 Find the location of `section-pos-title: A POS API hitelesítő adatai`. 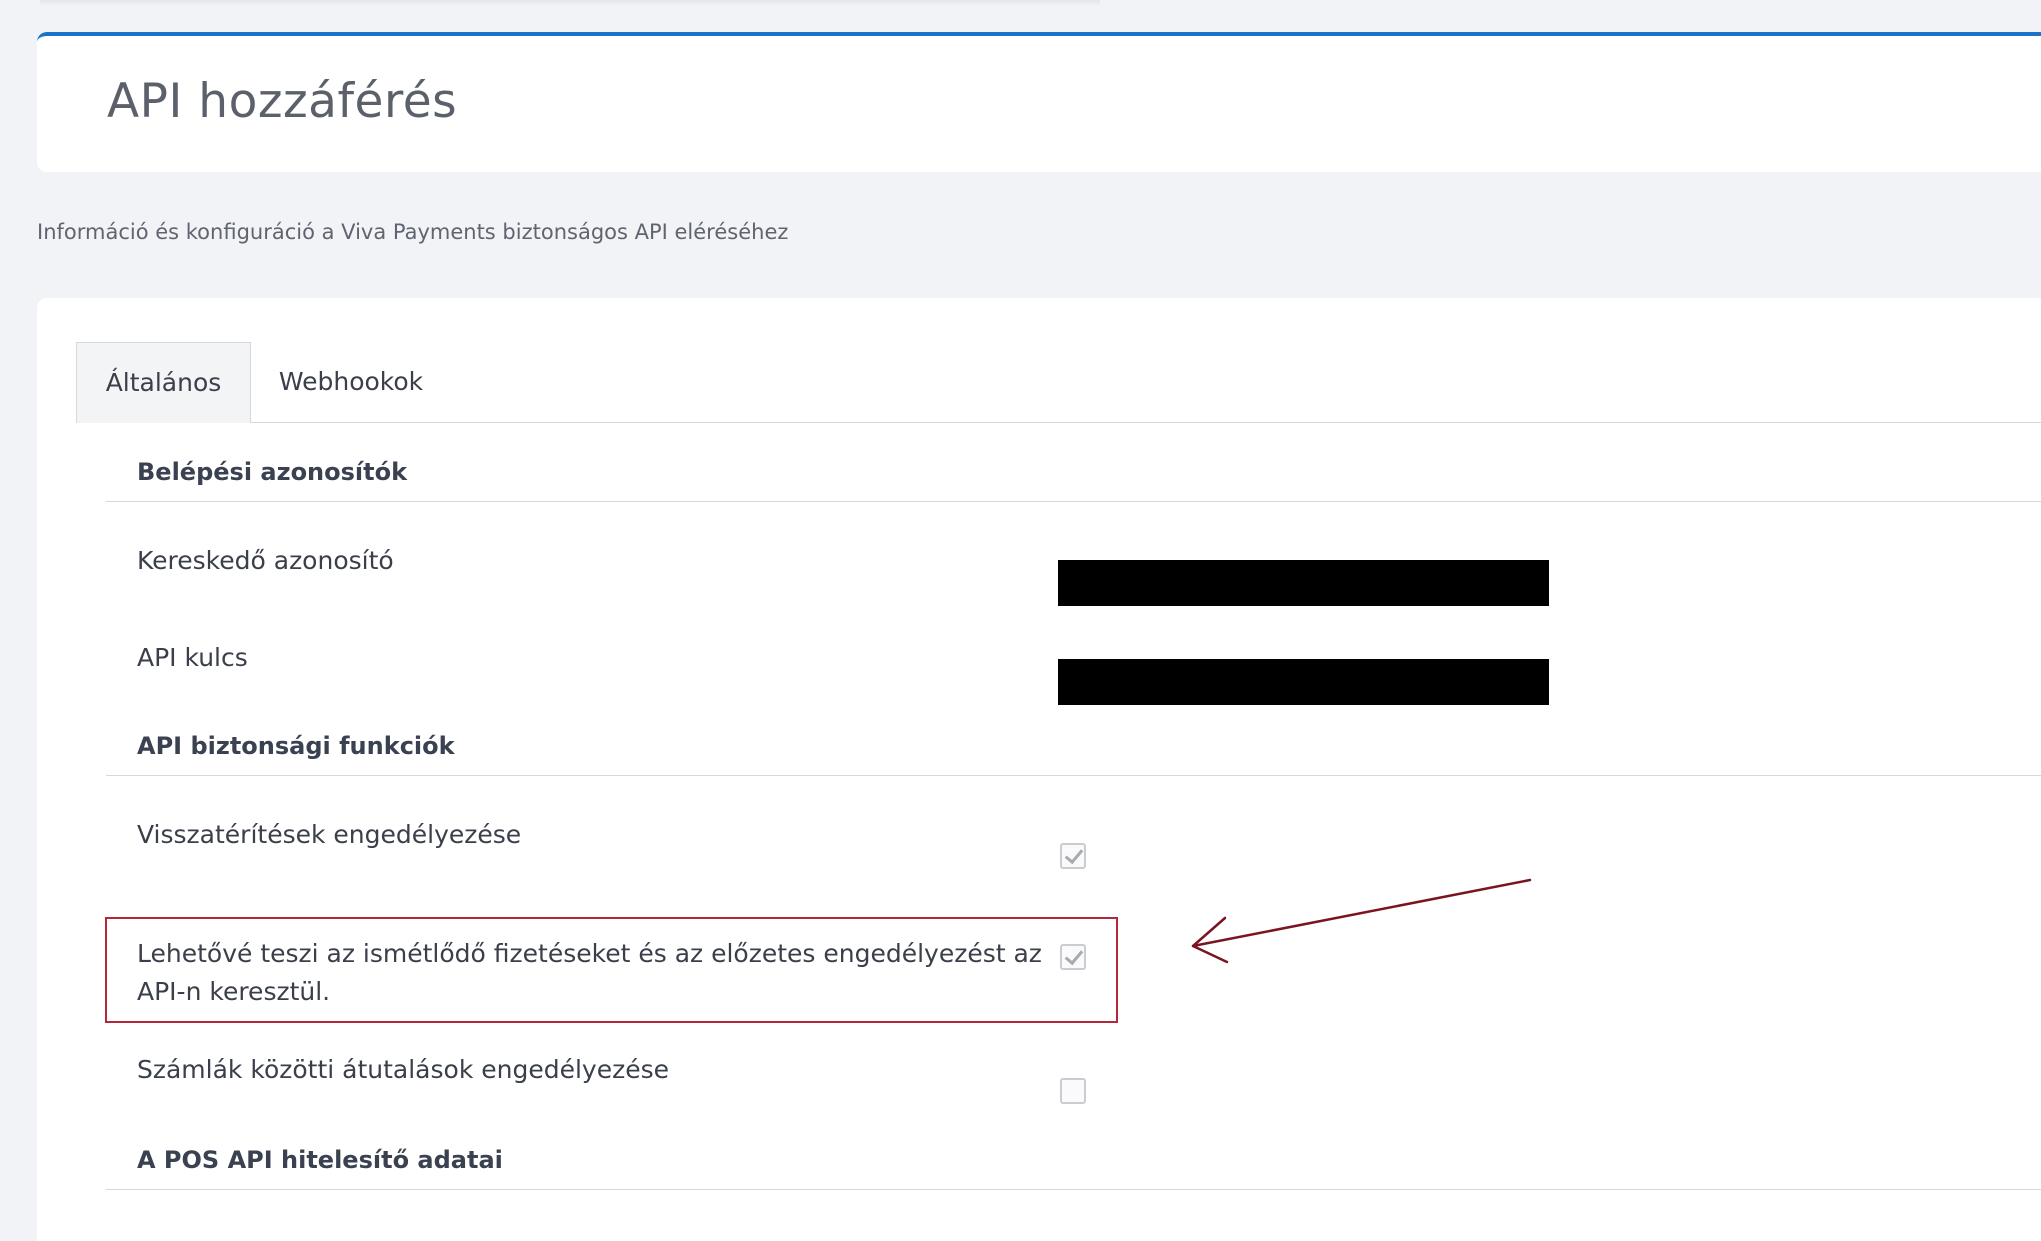

section-pos-title: A POS API hitelesítő adatai is located at coordinates (320, 1160).